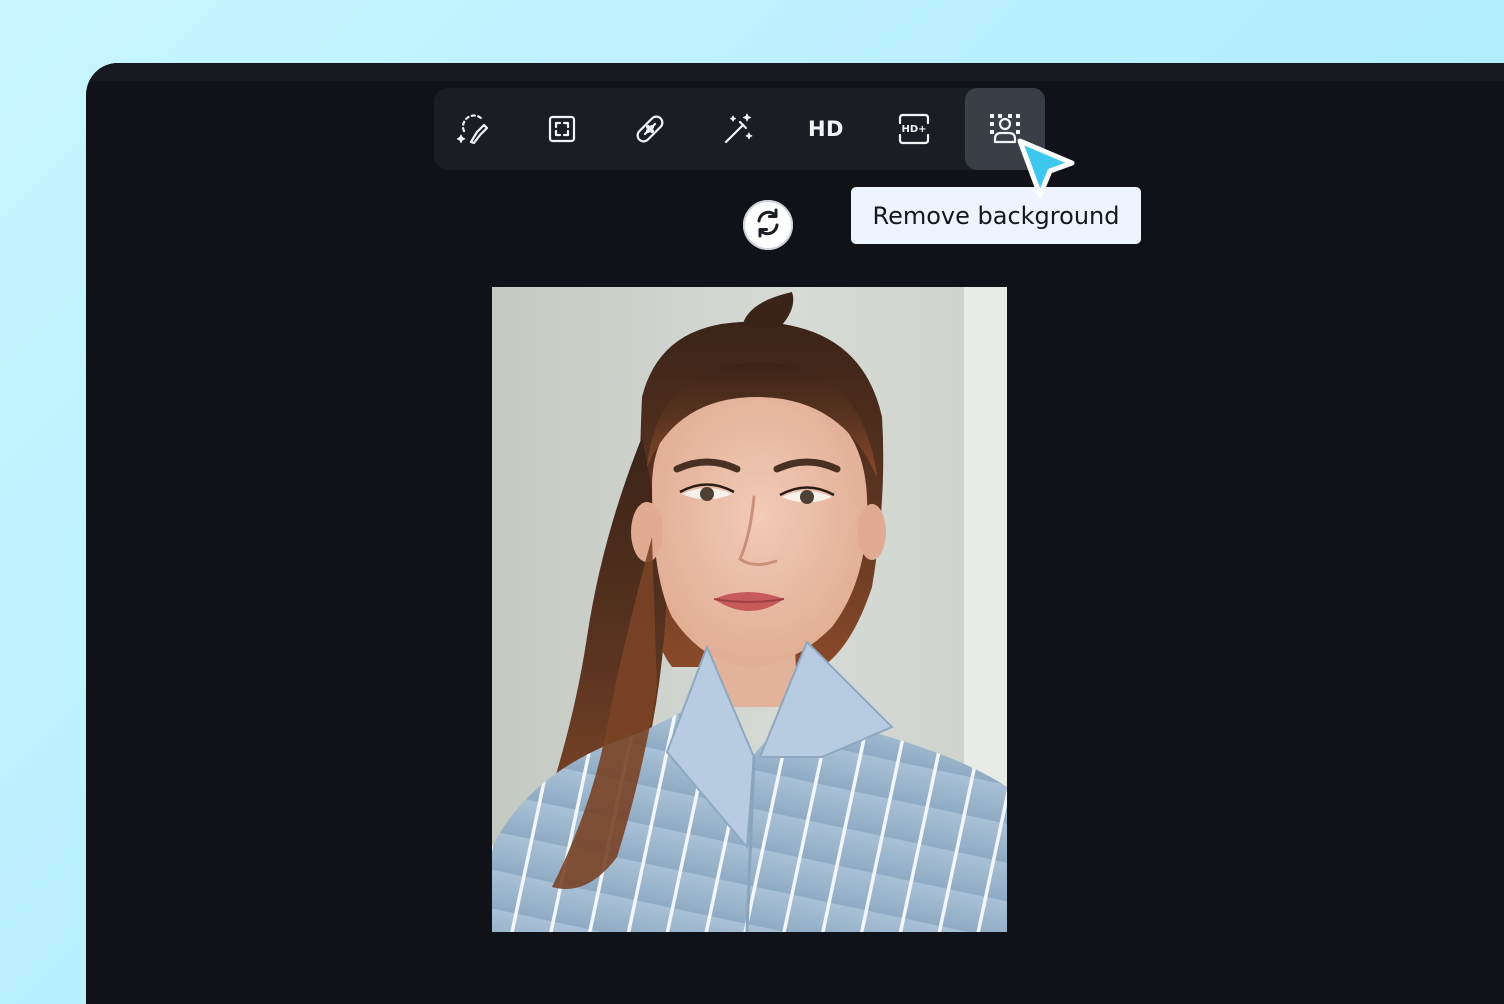 The image size is (1504, 1004). I want to click on magic-wand-tool-button, so click(738, 129).